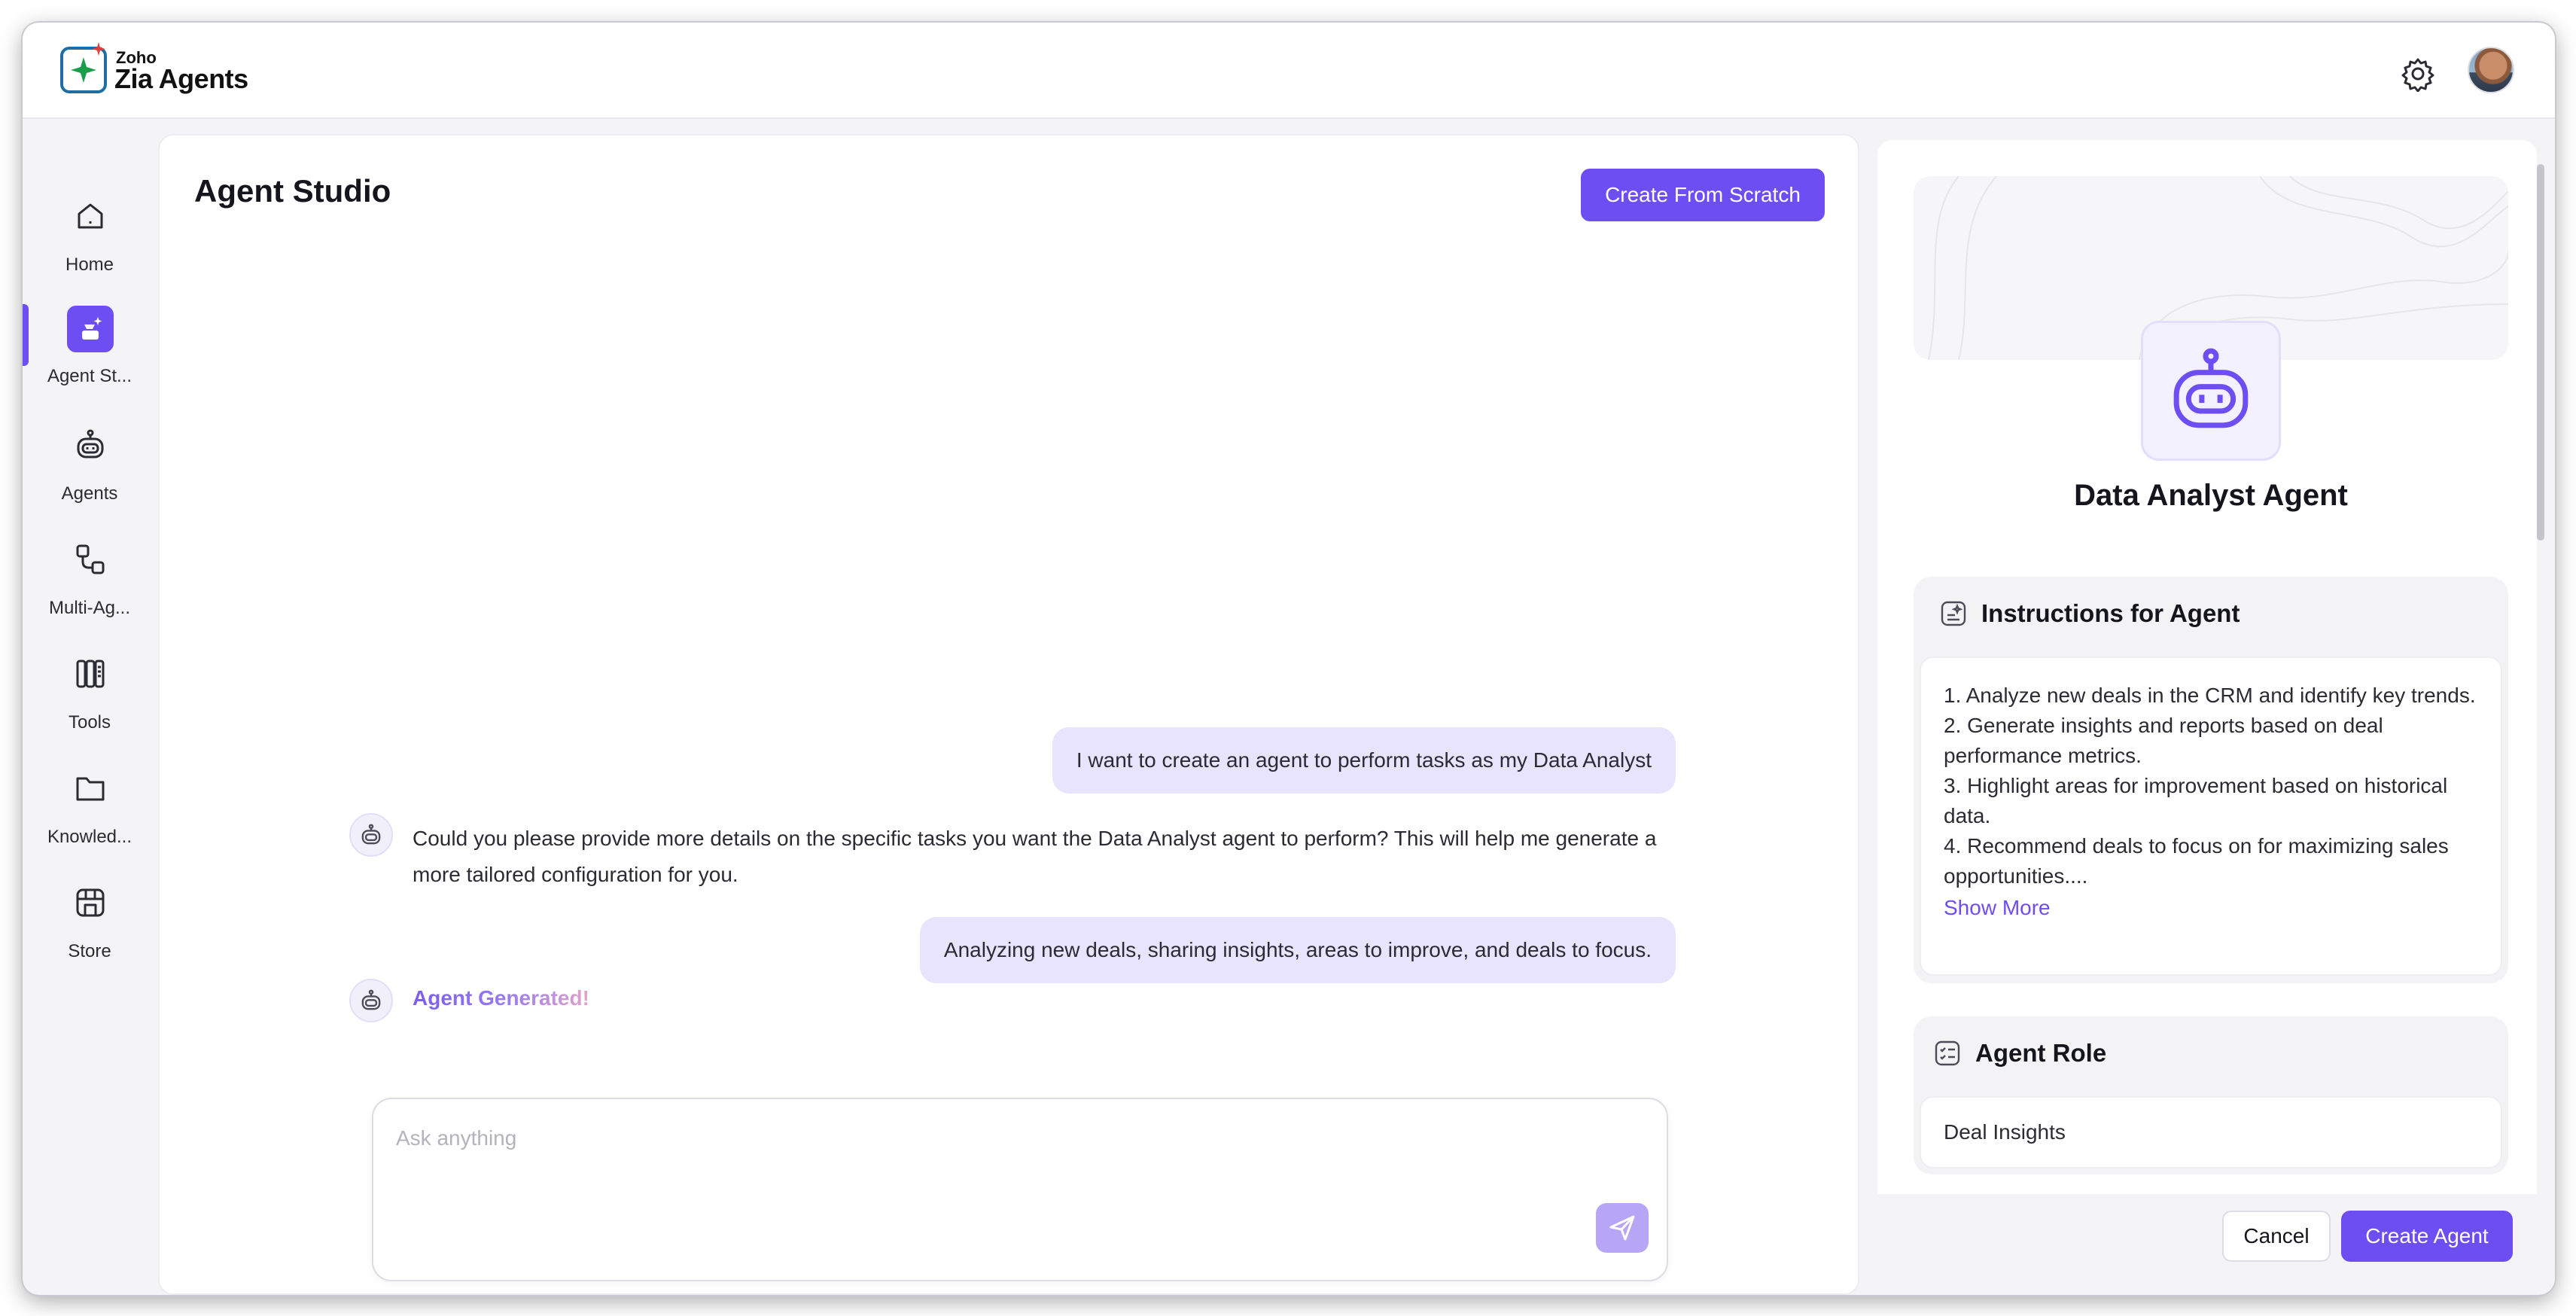  I want to click on create-from-scratch-button: Create From Scratch, so click(1703, 195).